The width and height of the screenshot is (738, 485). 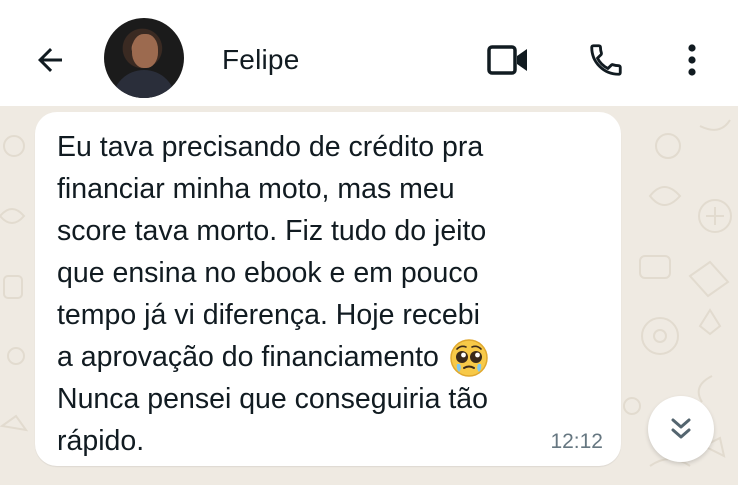 What do you see at coordinates (576, 441) in the screenshot?
I see `message-timestamp: 12:12` at bounding box center [576, 441].